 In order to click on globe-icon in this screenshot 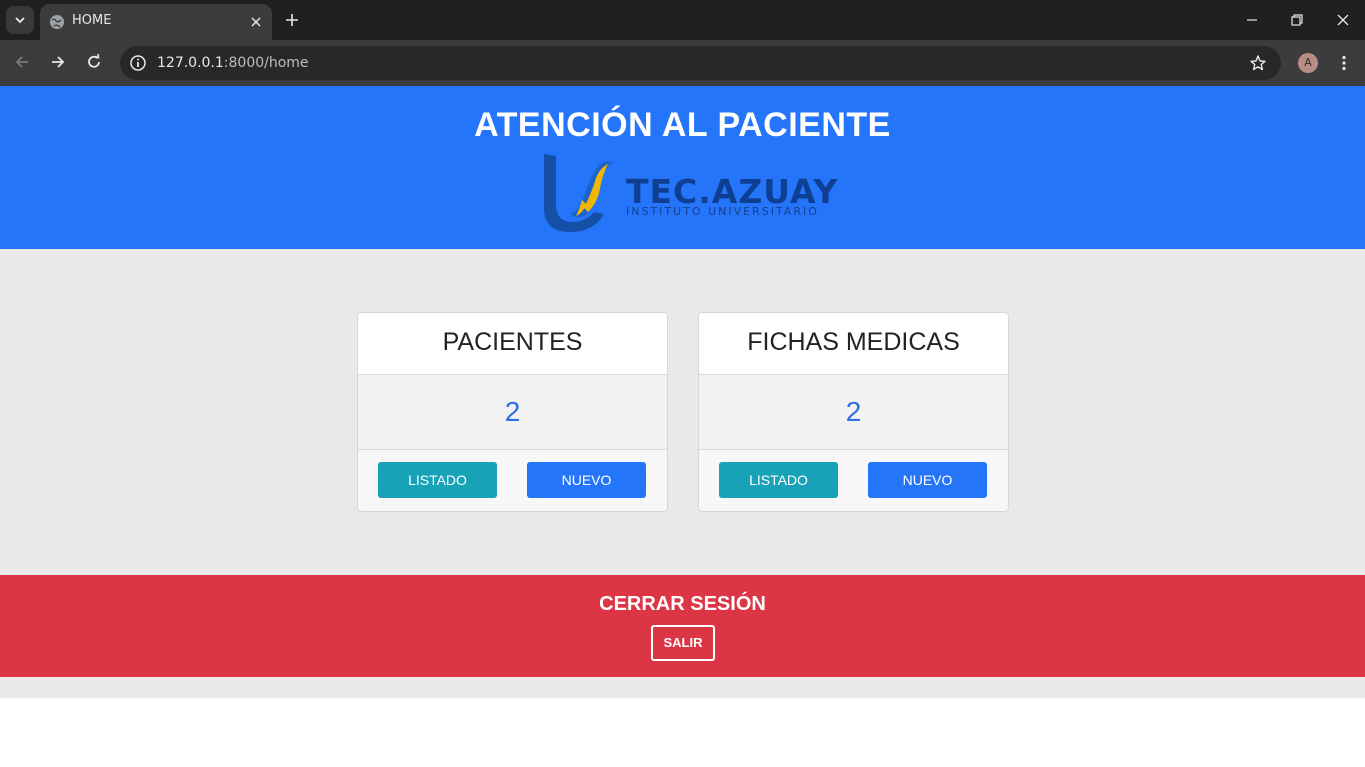, I will do `click(57, 22)`.